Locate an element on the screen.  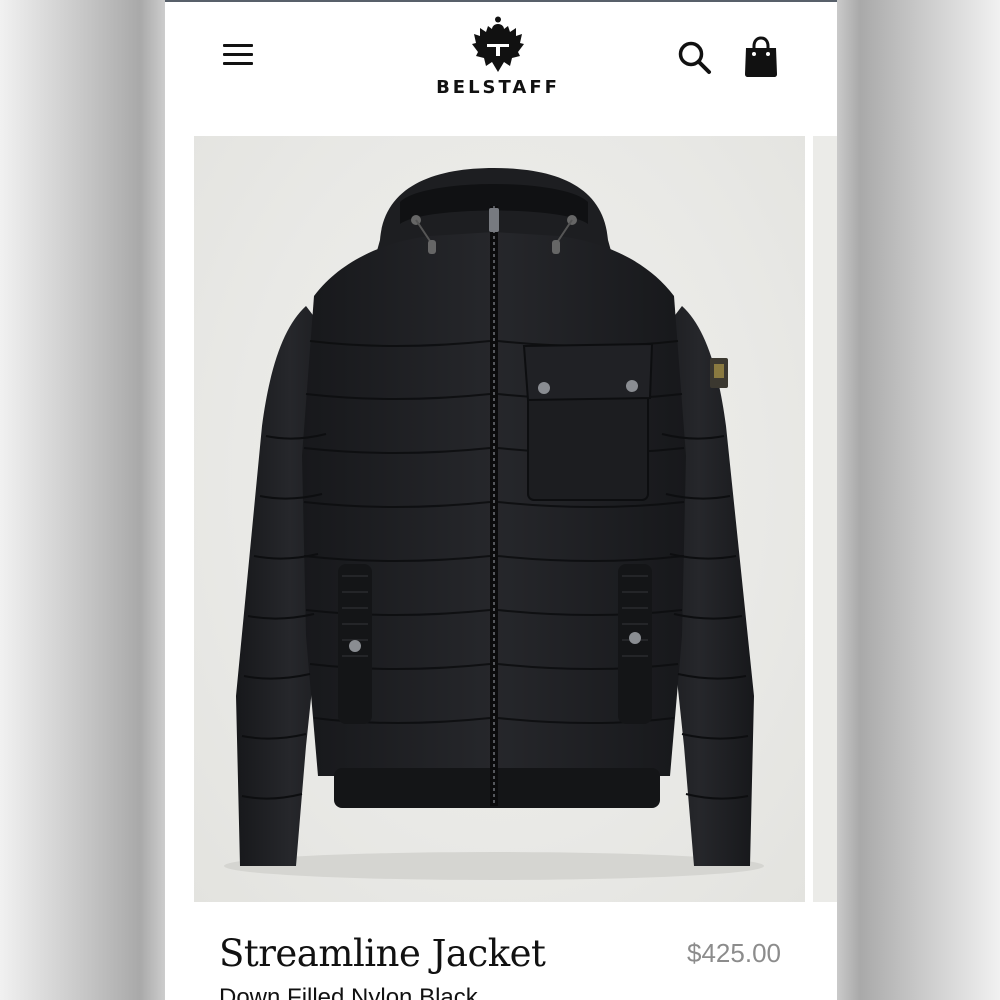
site-header: BELSTAFF is located at coordinates (501, 58).